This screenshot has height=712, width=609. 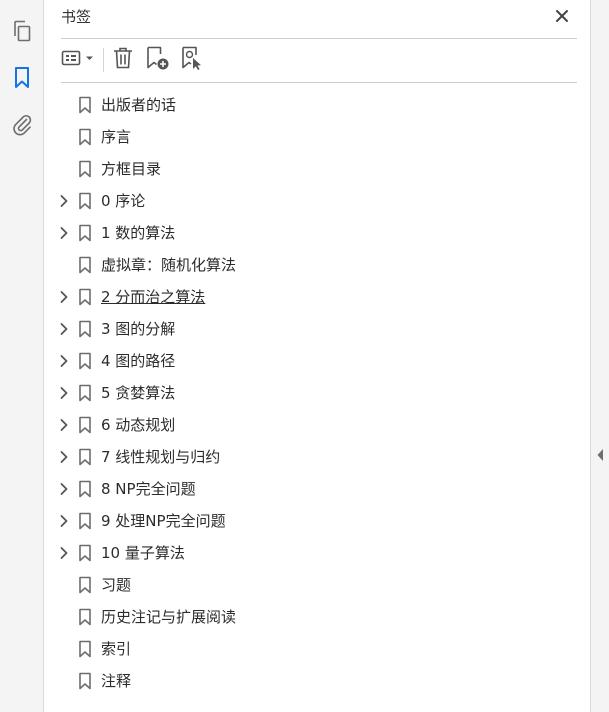 I want to click on bookmark-item: 出版者的话, so click(x=317, y=105).